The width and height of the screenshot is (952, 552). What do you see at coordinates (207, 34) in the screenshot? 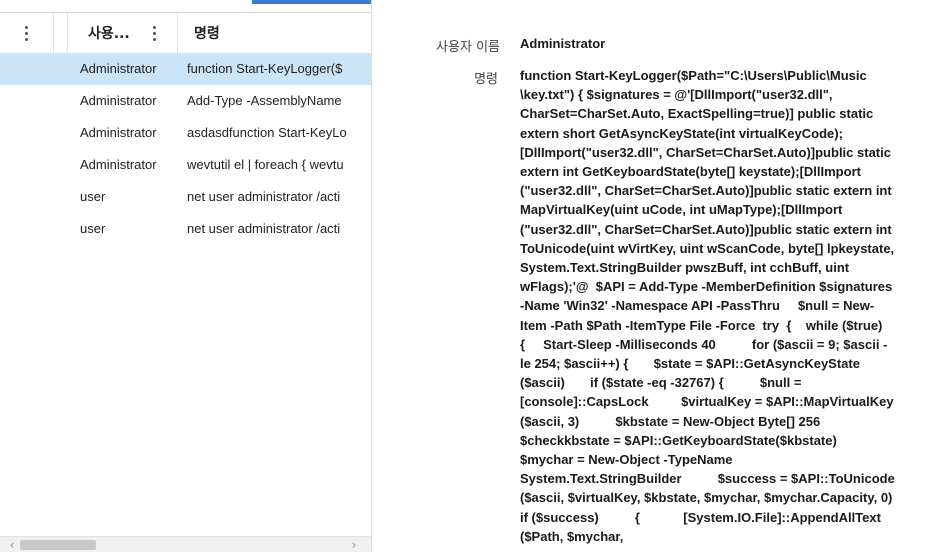
I see `column-header-command-label: 명령` at bounding box center [207, 34].